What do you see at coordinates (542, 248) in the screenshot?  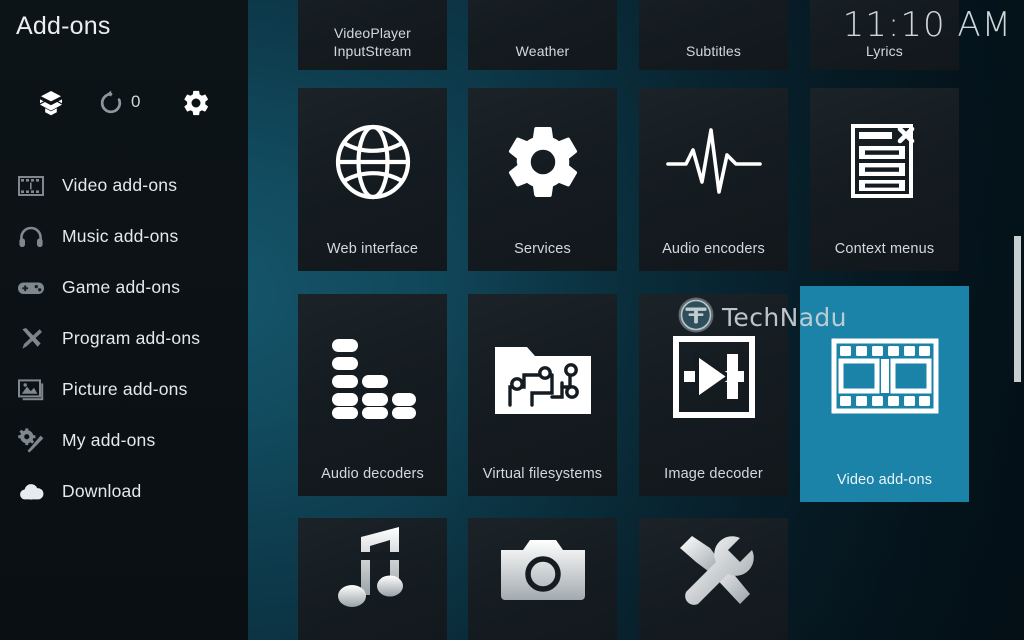 I see `tile-label: Services` at bounding box center [542, 248].